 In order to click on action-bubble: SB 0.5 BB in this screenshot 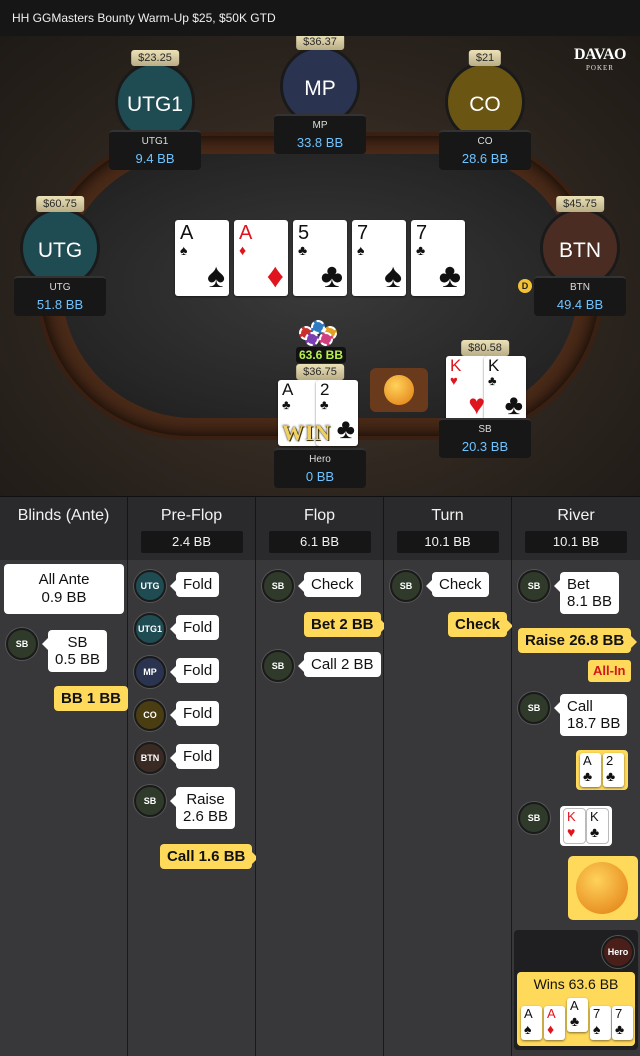, I will do `click(74, 651)`.